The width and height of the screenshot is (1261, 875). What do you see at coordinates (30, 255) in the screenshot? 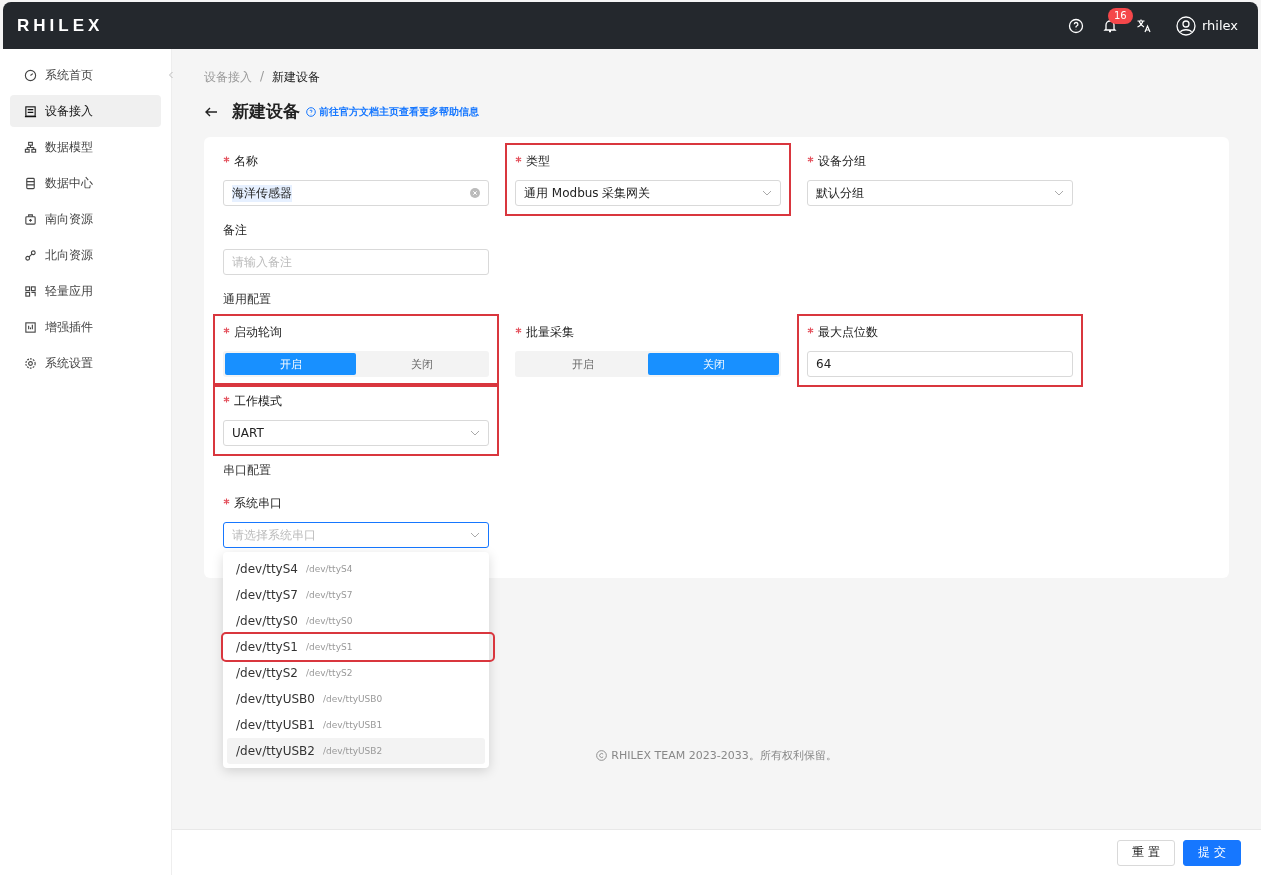
I see `link-icon` at bounding box center [30, 255].